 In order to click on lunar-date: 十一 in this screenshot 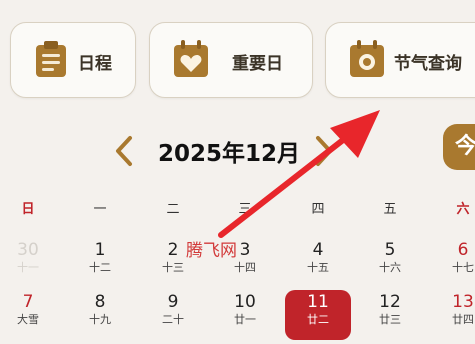, I will do `click(28, 267)`.